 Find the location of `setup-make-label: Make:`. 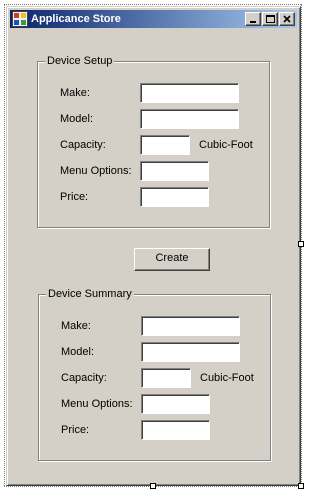

setup-make-label: Make: is located at coordinates (75, 93).